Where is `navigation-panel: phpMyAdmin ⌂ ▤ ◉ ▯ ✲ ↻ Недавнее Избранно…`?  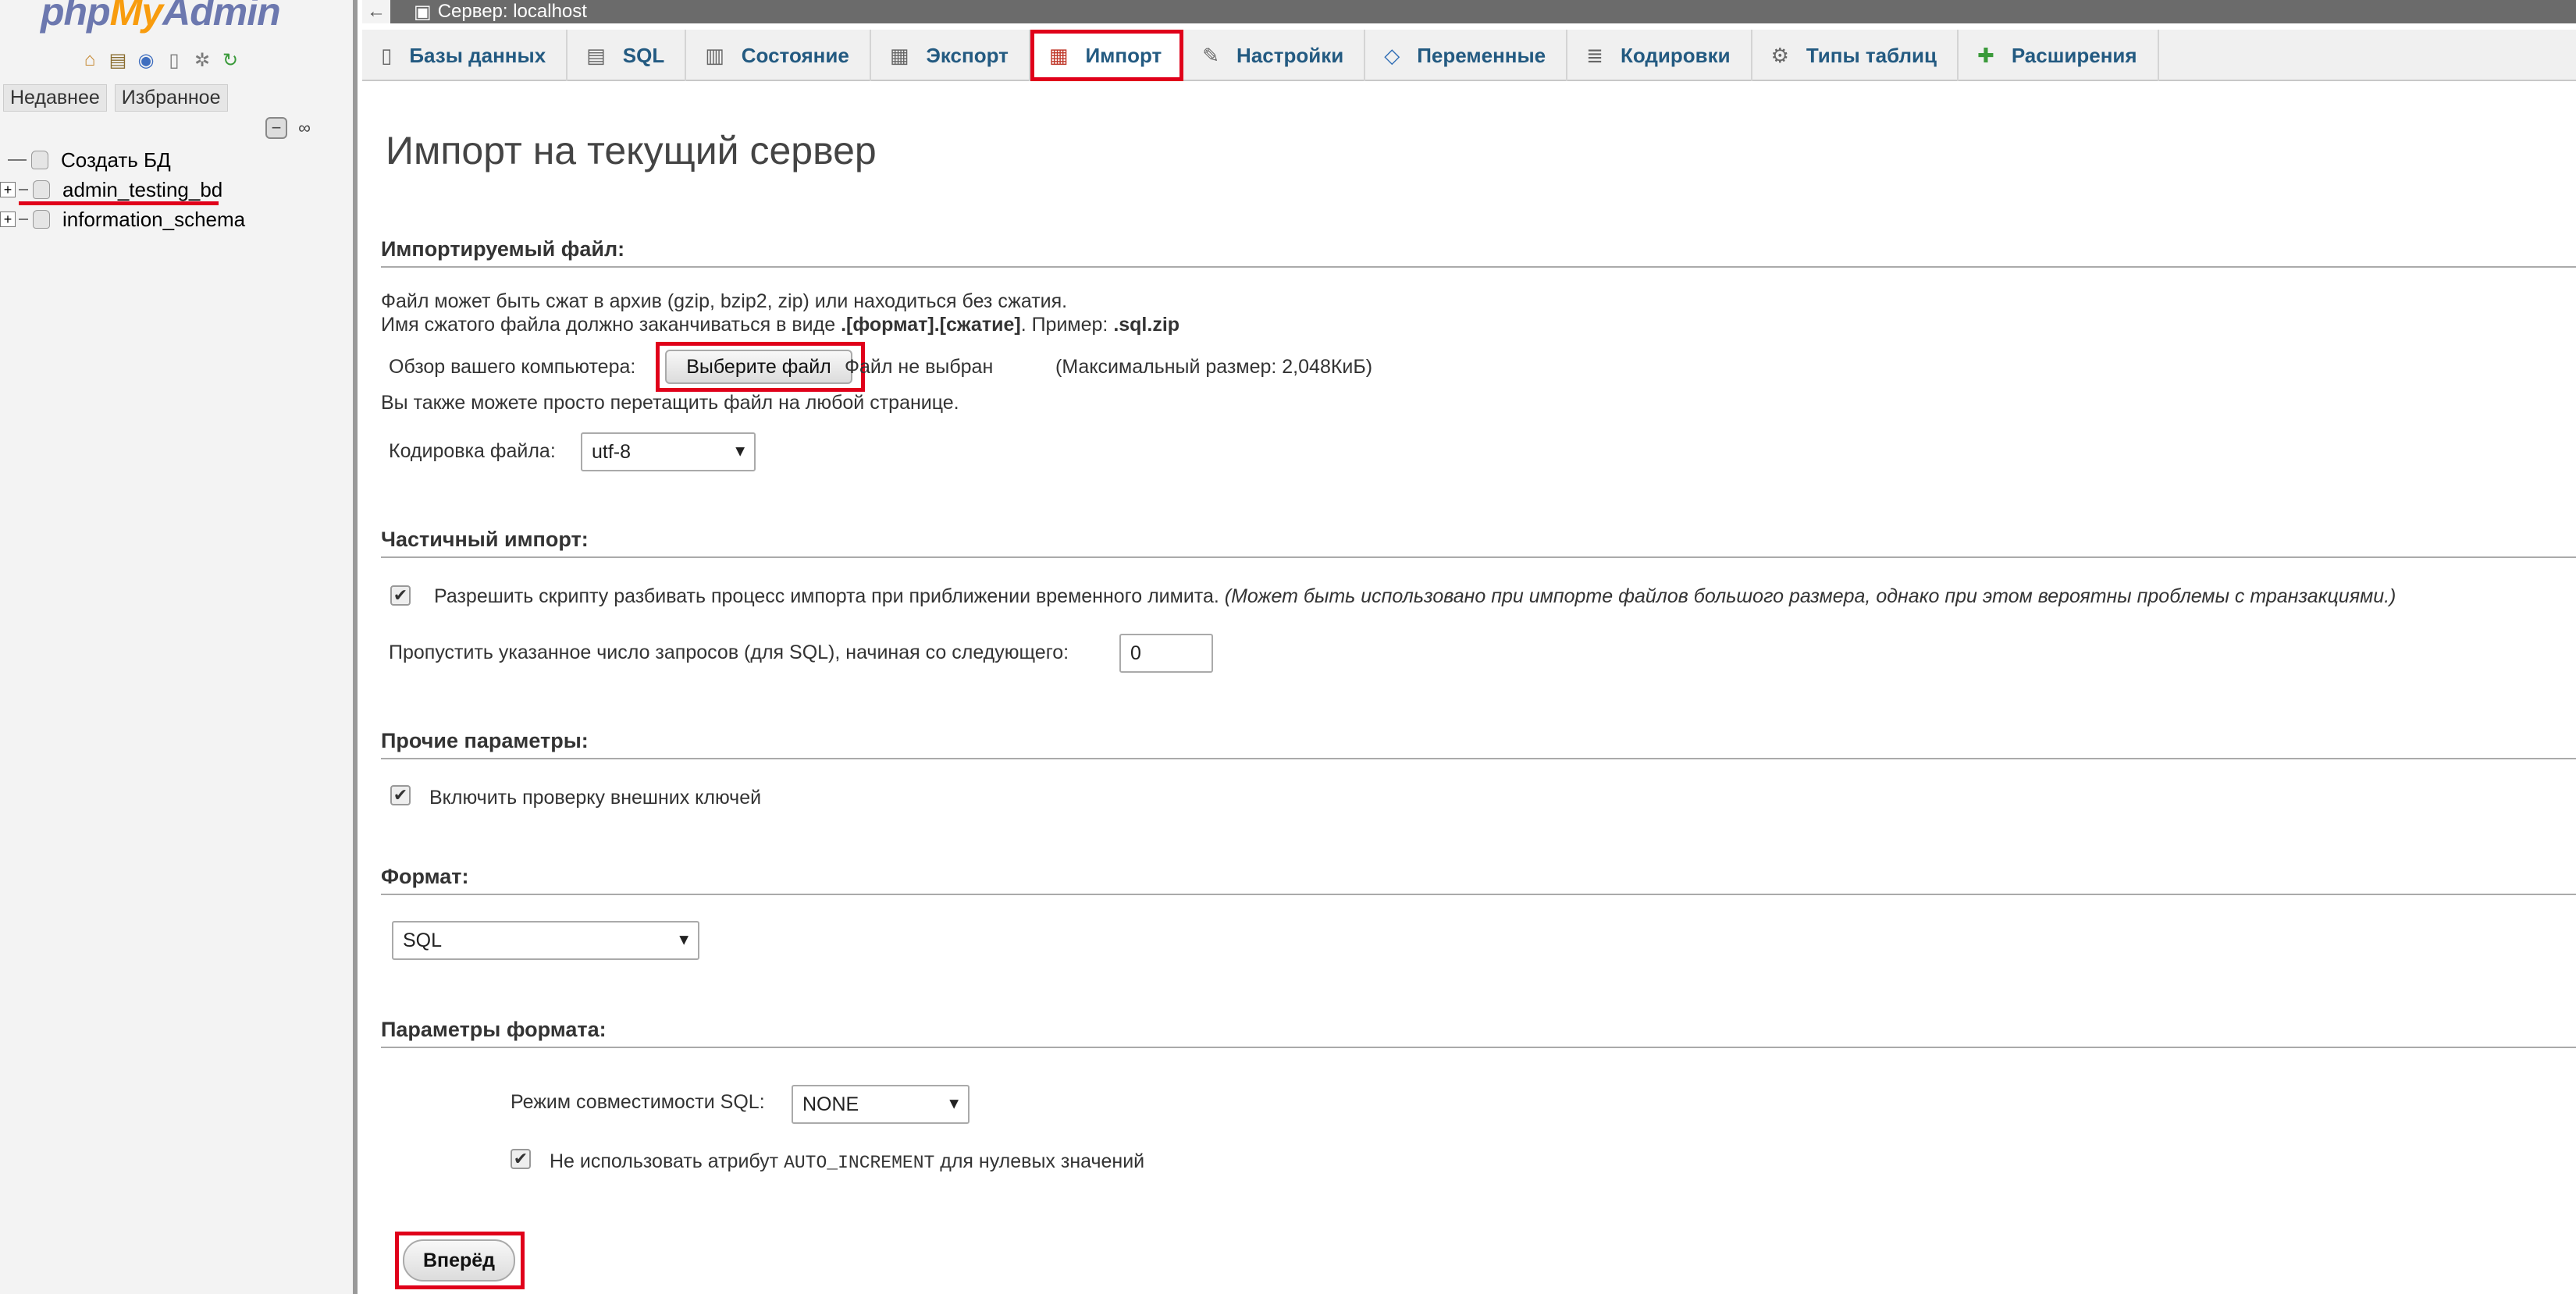
navigation-panel: phpMyAdmin ⌂ ▤ ◉ ▯ ✲ ↻ Недавнее Избранно… is located at coordinates (179, 647).